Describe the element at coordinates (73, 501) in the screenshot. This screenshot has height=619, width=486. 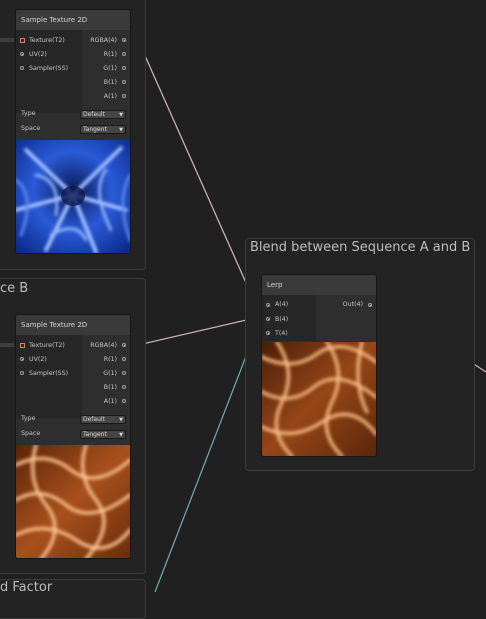
I see `texture-preview-fire` at that location.